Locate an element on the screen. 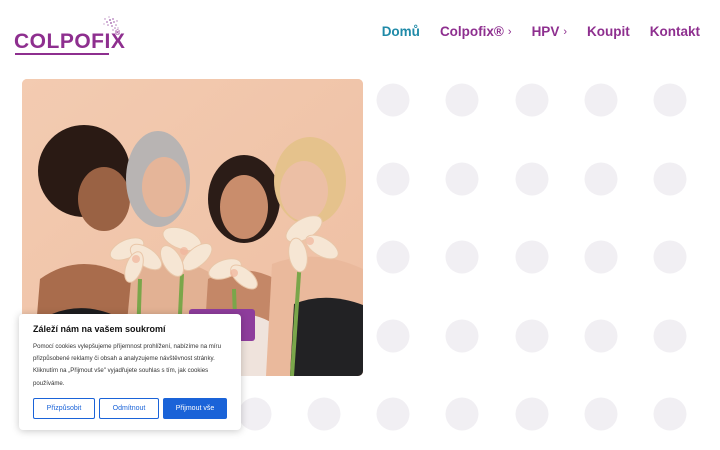  nav-item-label: Kontakt is located at coordinates (674, 31).